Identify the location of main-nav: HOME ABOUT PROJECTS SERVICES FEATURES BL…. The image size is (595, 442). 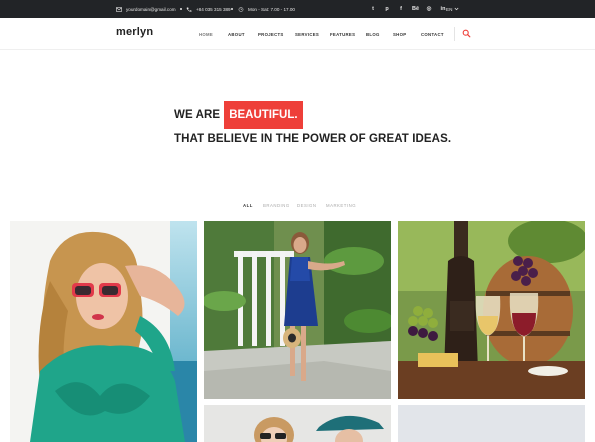
(297, 34).